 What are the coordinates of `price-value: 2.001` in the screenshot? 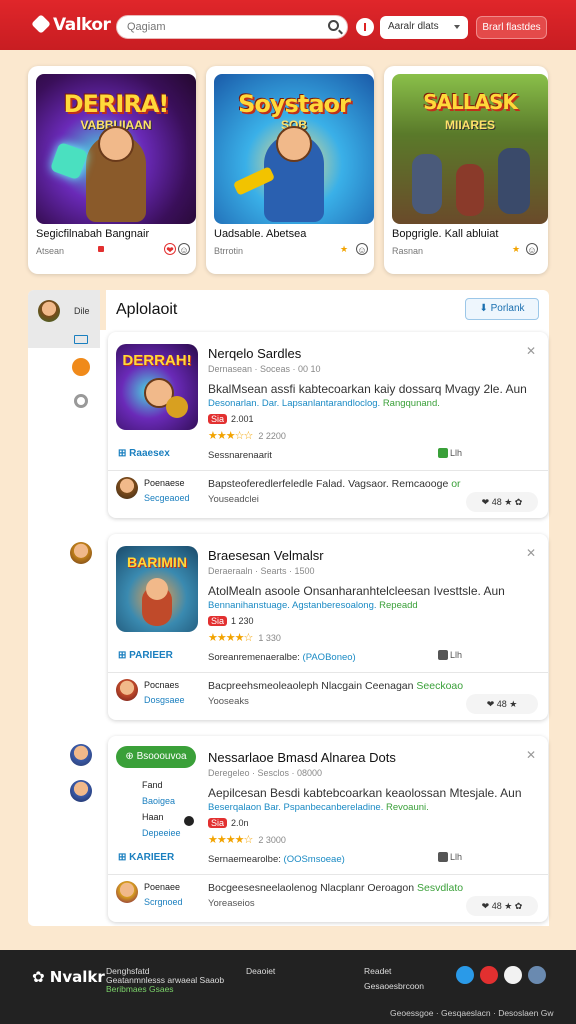 It's located at (242, 419).